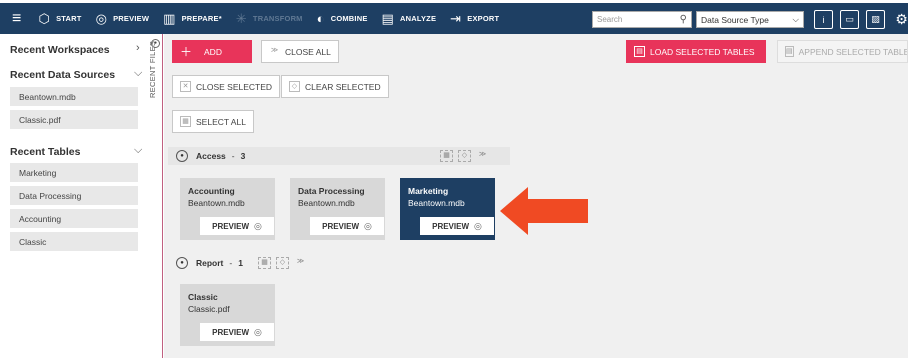 This screenshot has width=908, height=358. I want to click on hamburger-icon: ≡, so click(16, 18).